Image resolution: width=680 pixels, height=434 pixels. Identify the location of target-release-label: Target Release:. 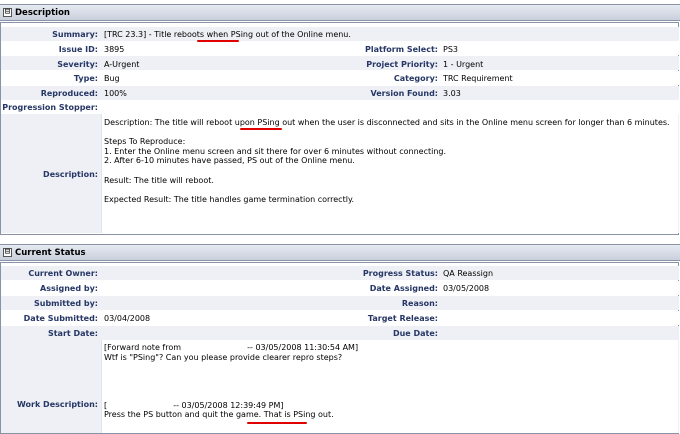
(402, 318).